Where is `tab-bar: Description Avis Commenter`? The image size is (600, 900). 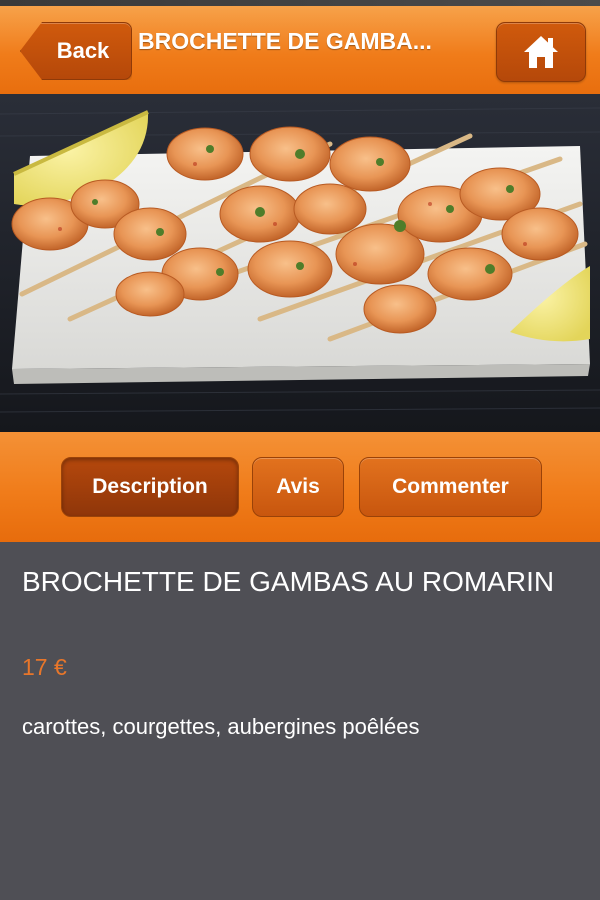
tab-bar: Description Avis Commenter is located at coordinates (300, 487).